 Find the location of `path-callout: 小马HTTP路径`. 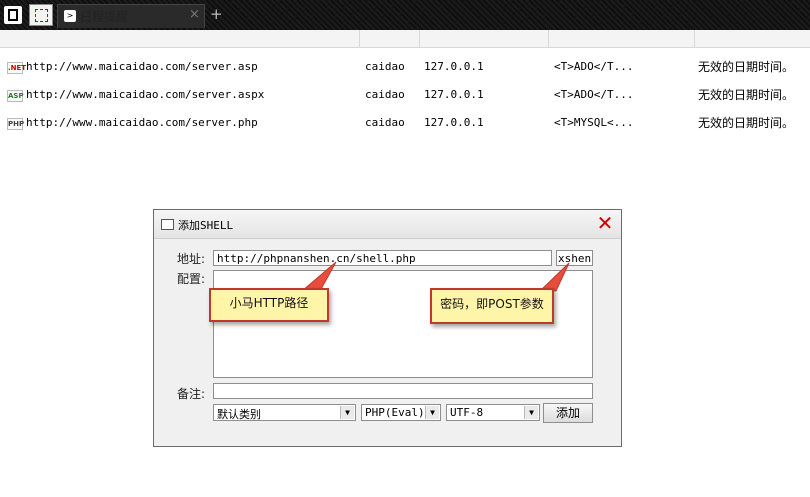

path-callout: 小马HTTP路径 is located at coordinates (269, 305).